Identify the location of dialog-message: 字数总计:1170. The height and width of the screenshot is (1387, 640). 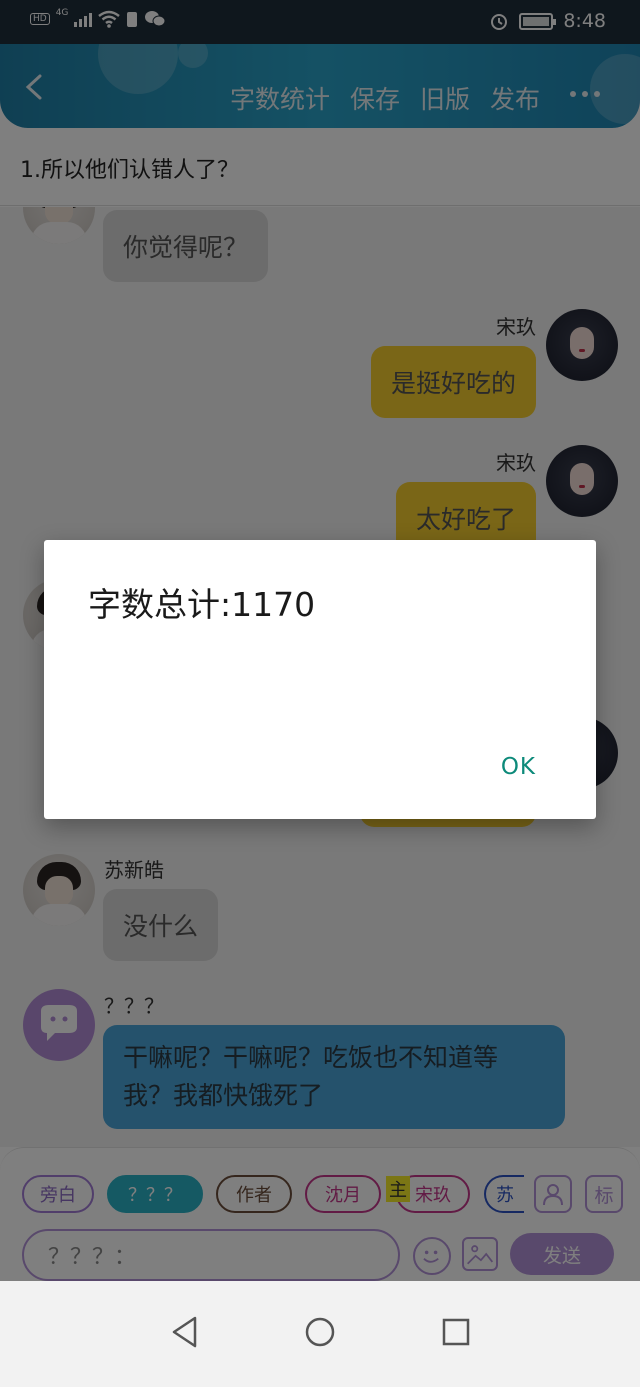
(202, 604).